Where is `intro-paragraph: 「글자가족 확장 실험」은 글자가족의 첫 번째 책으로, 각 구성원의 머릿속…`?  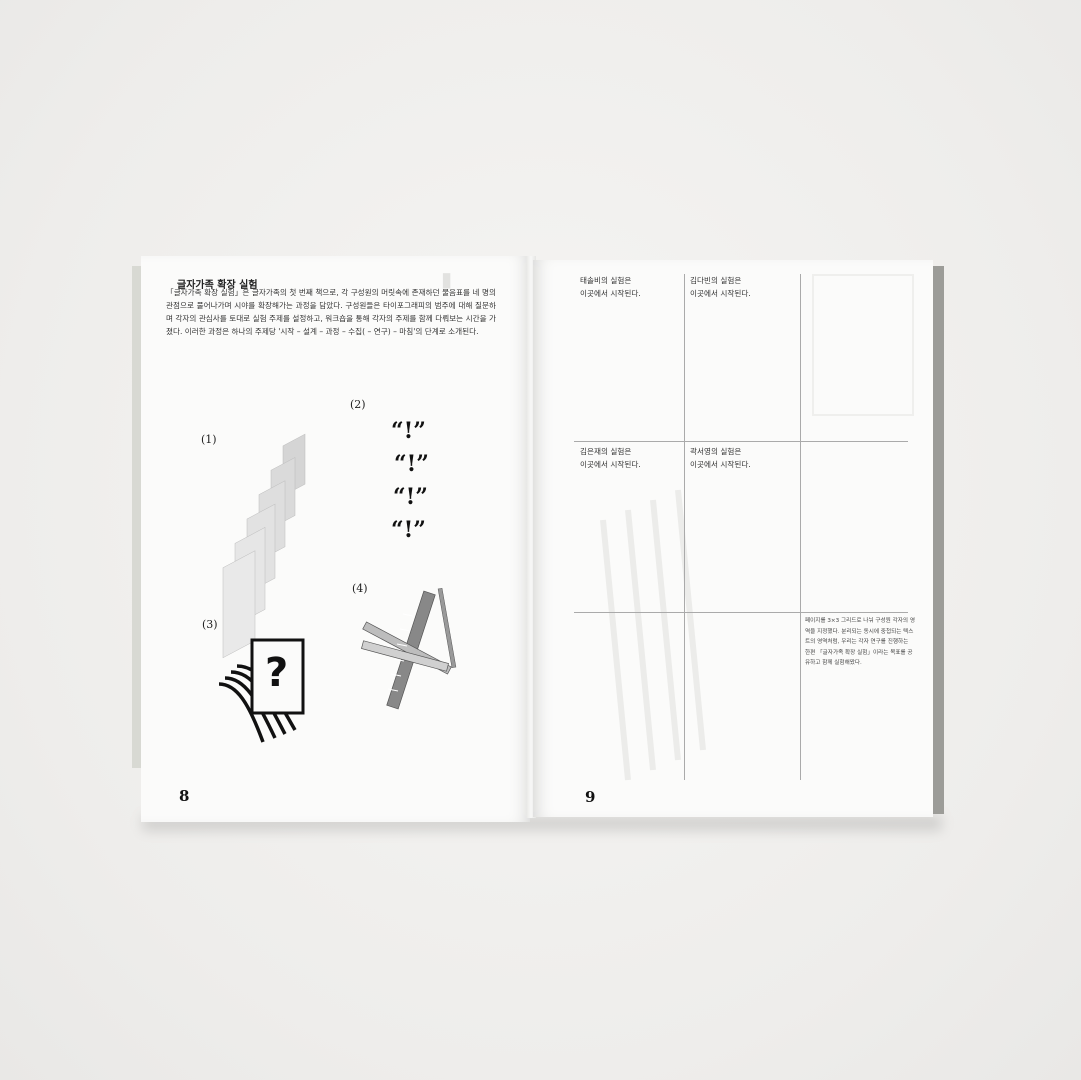 intro-paragraph: 「글자가족 확장 실험」은 글자가족의 첫 번째 책으로, 각 구성원의 머릿속… is located at coordinates (331, 312).